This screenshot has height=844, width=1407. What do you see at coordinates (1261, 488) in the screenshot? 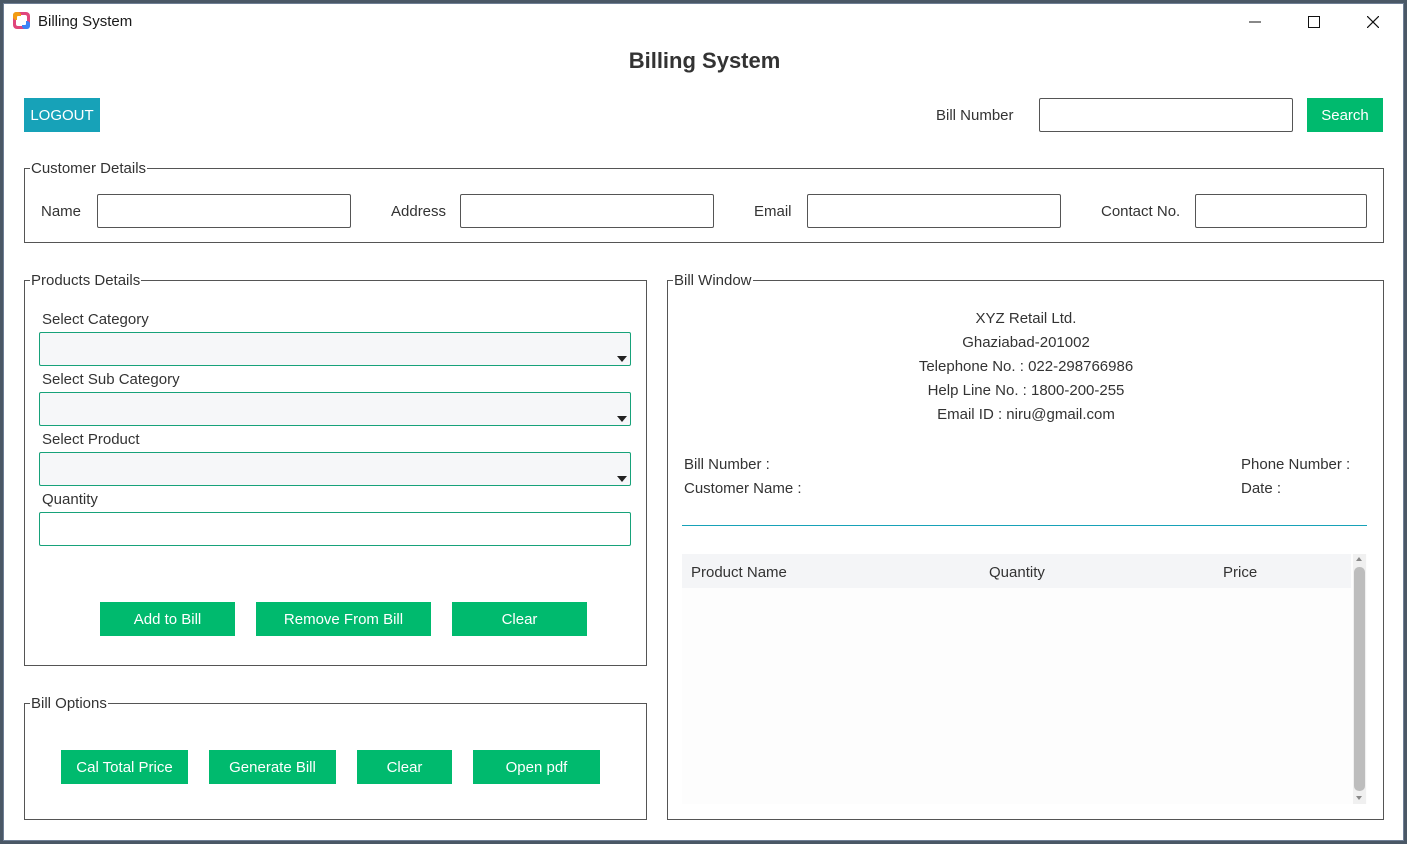
I see `date-field-label: Date :` at bounding box center [1261, 488].